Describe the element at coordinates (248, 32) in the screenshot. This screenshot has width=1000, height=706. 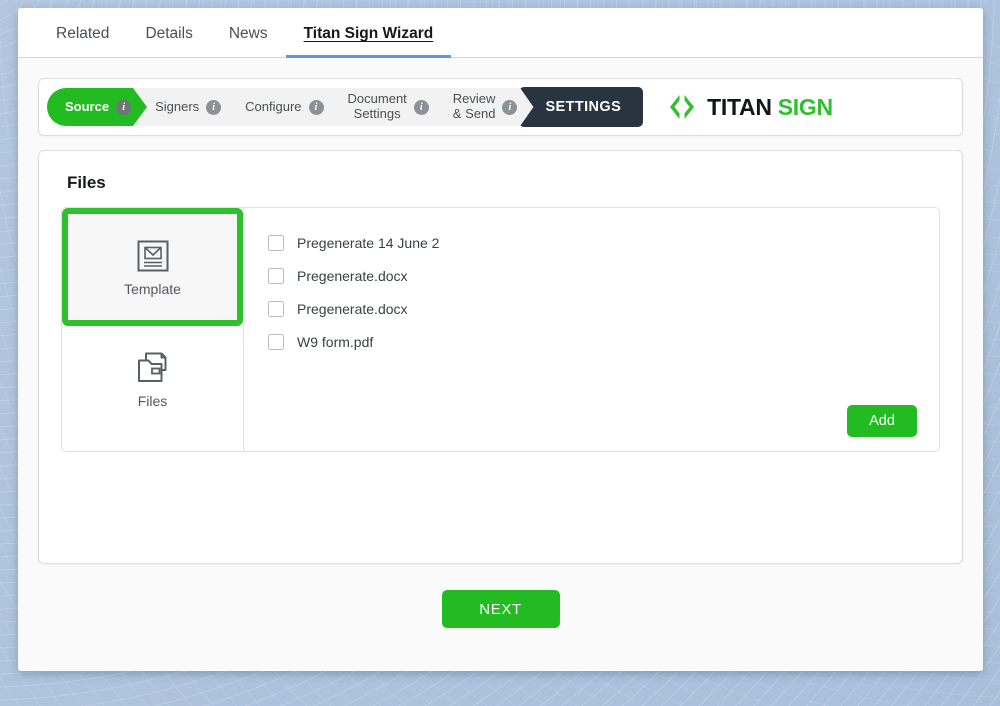
I see `tab-news: News` at that location.